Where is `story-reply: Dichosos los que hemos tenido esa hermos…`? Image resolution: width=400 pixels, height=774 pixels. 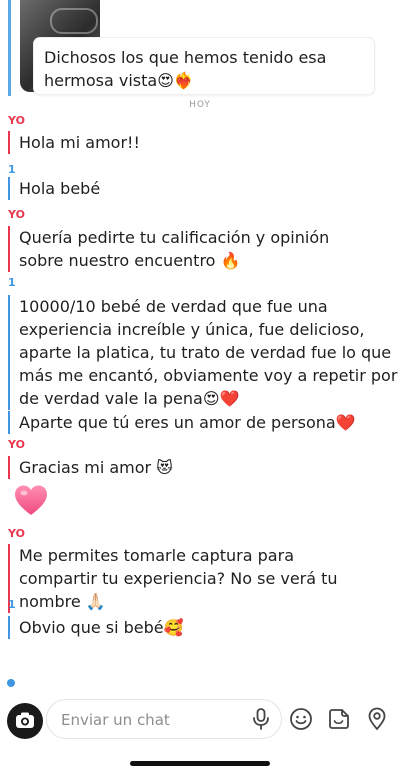 story-reply: Dichosos los que hemos tenido esa hermos… is located at coordinates (204, 49).